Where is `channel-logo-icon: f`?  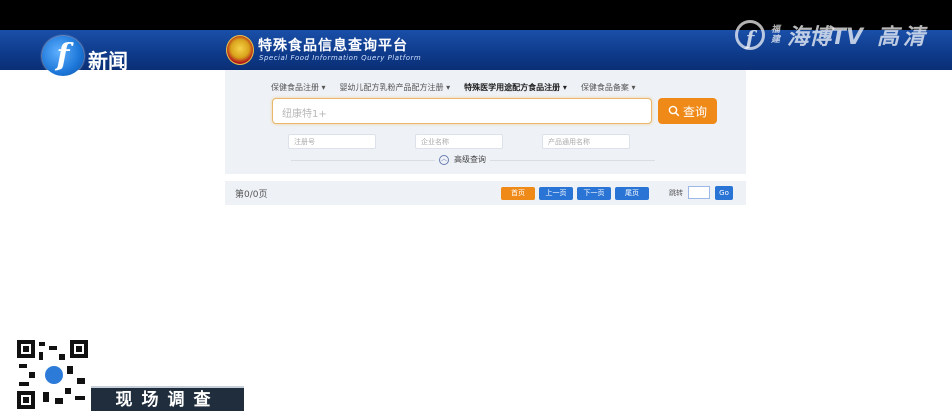 channel-logo-icon: f is located at coordinates (63, 56).